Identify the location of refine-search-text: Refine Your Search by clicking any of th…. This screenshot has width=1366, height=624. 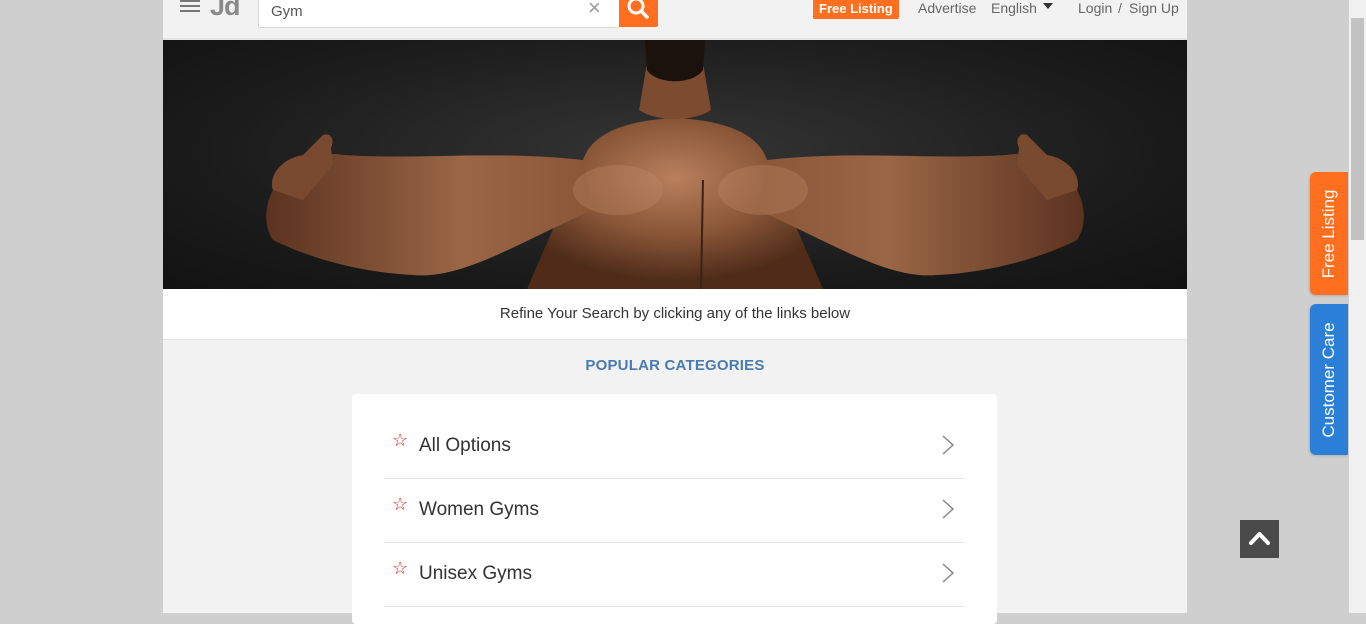
(675, 314).